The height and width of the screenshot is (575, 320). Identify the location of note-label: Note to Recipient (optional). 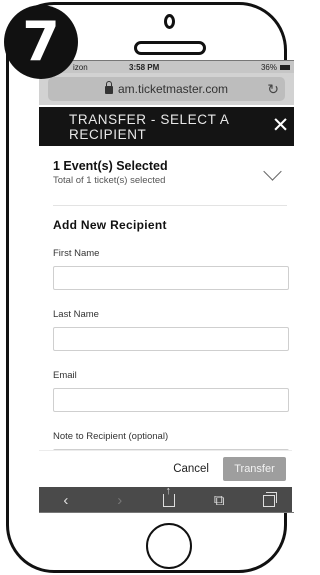
(111, 436).